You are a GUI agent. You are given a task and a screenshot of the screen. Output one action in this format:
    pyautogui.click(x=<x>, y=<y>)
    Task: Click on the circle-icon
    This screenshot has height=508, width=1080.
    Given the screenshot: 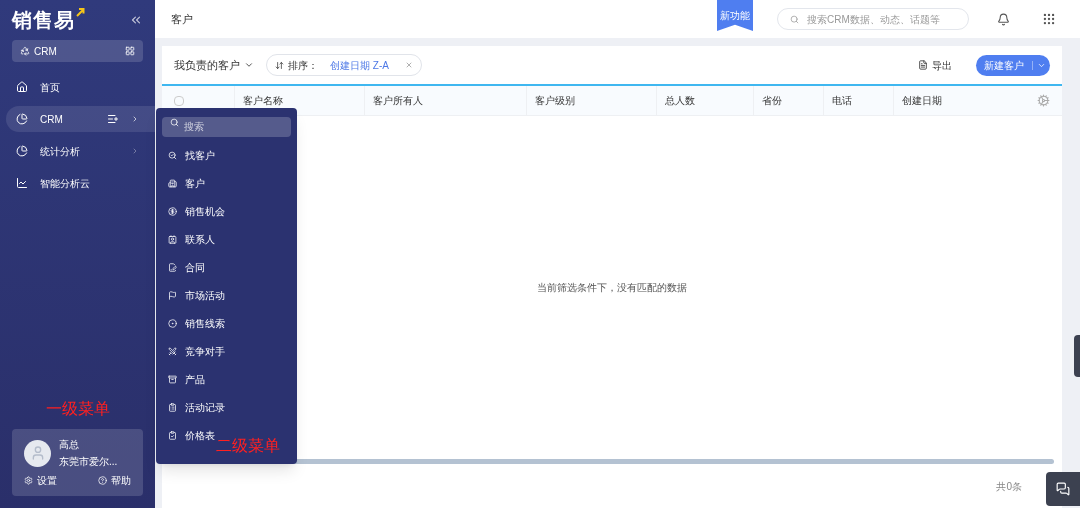 What is the action you would take?
    pyautogui.click(x=172, y=323)
    